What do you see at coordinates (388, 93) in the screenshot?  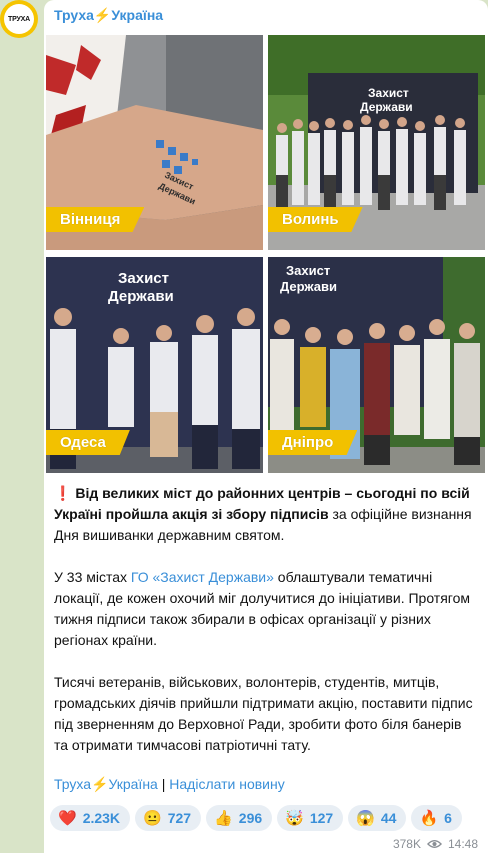 I see `banner-title-volyn-1: Захист` at bounding box center [388, 93].